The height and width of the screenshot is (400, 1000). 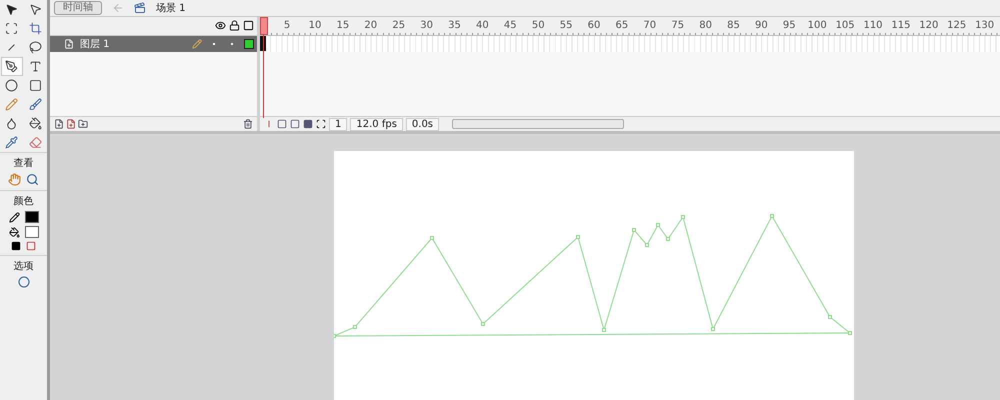 I want to click on frame-number: 110, so click(x=873, y=25).